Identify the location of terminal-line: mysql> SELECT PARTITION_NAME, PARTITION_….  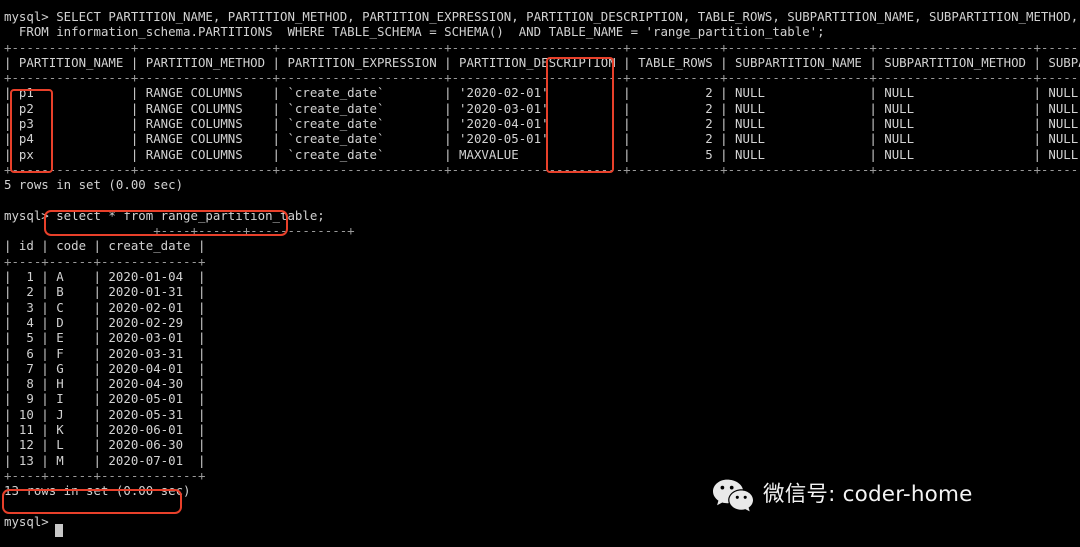
(541, 16).